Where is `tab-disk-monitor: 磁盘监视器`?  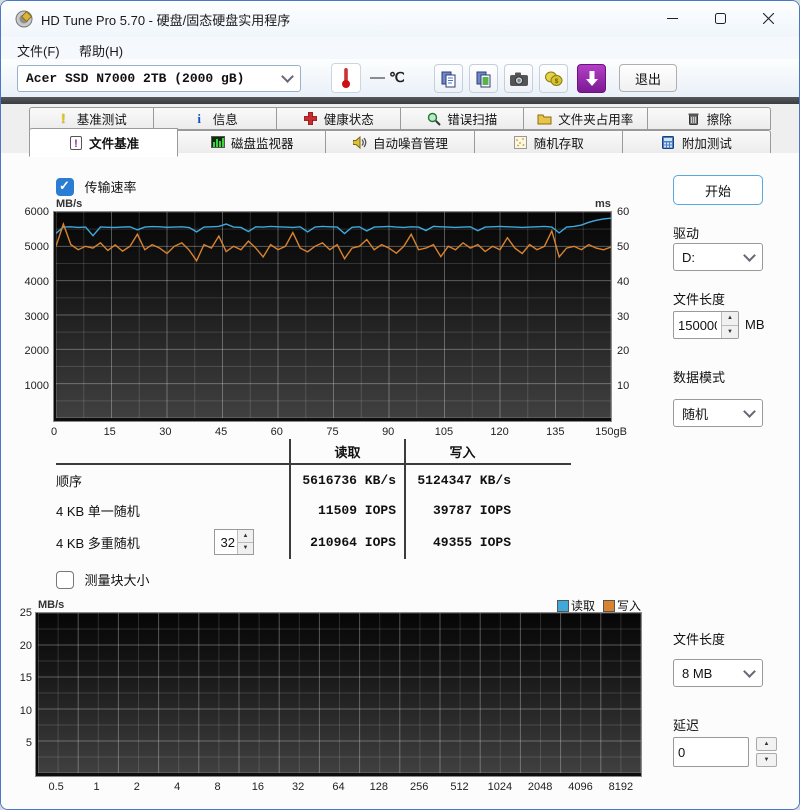 tab-disk-monitor: 磁盘监视器 is located at coordinates (252, 142).